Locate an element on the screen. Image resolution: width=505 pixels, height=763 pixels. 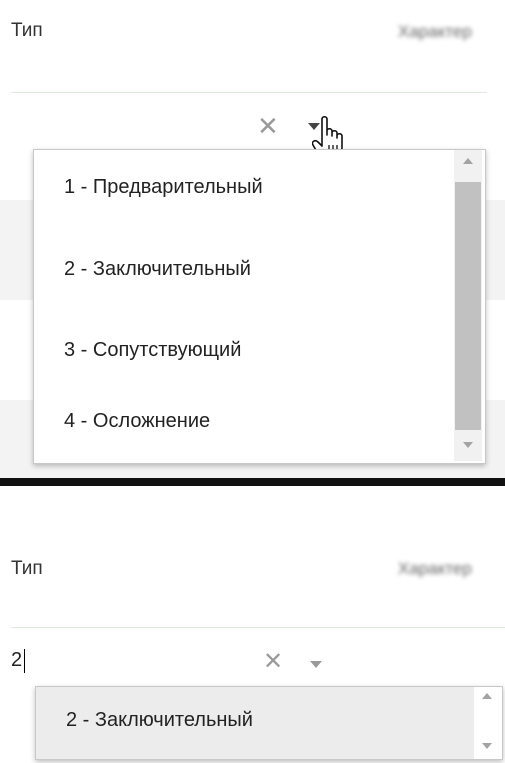
chevron-down-icon is located at coordinates (316, 664).